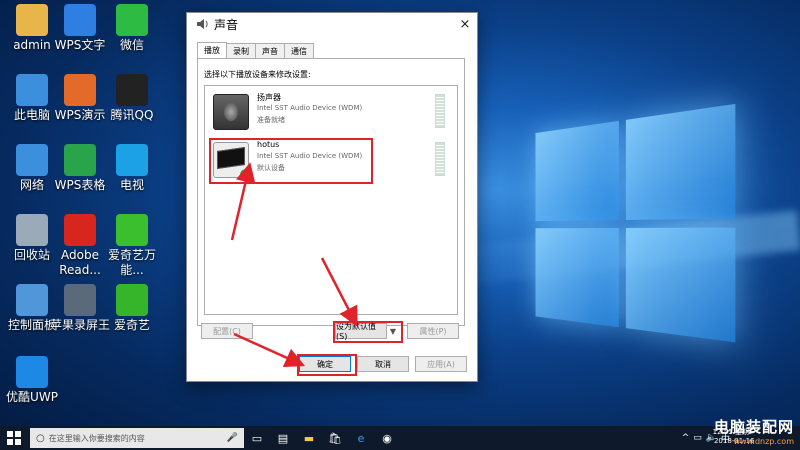 The width and height of the screenshot is (800, 450). I want to click on desktop-icon-label: 优酷UWP, so click(32, 397).